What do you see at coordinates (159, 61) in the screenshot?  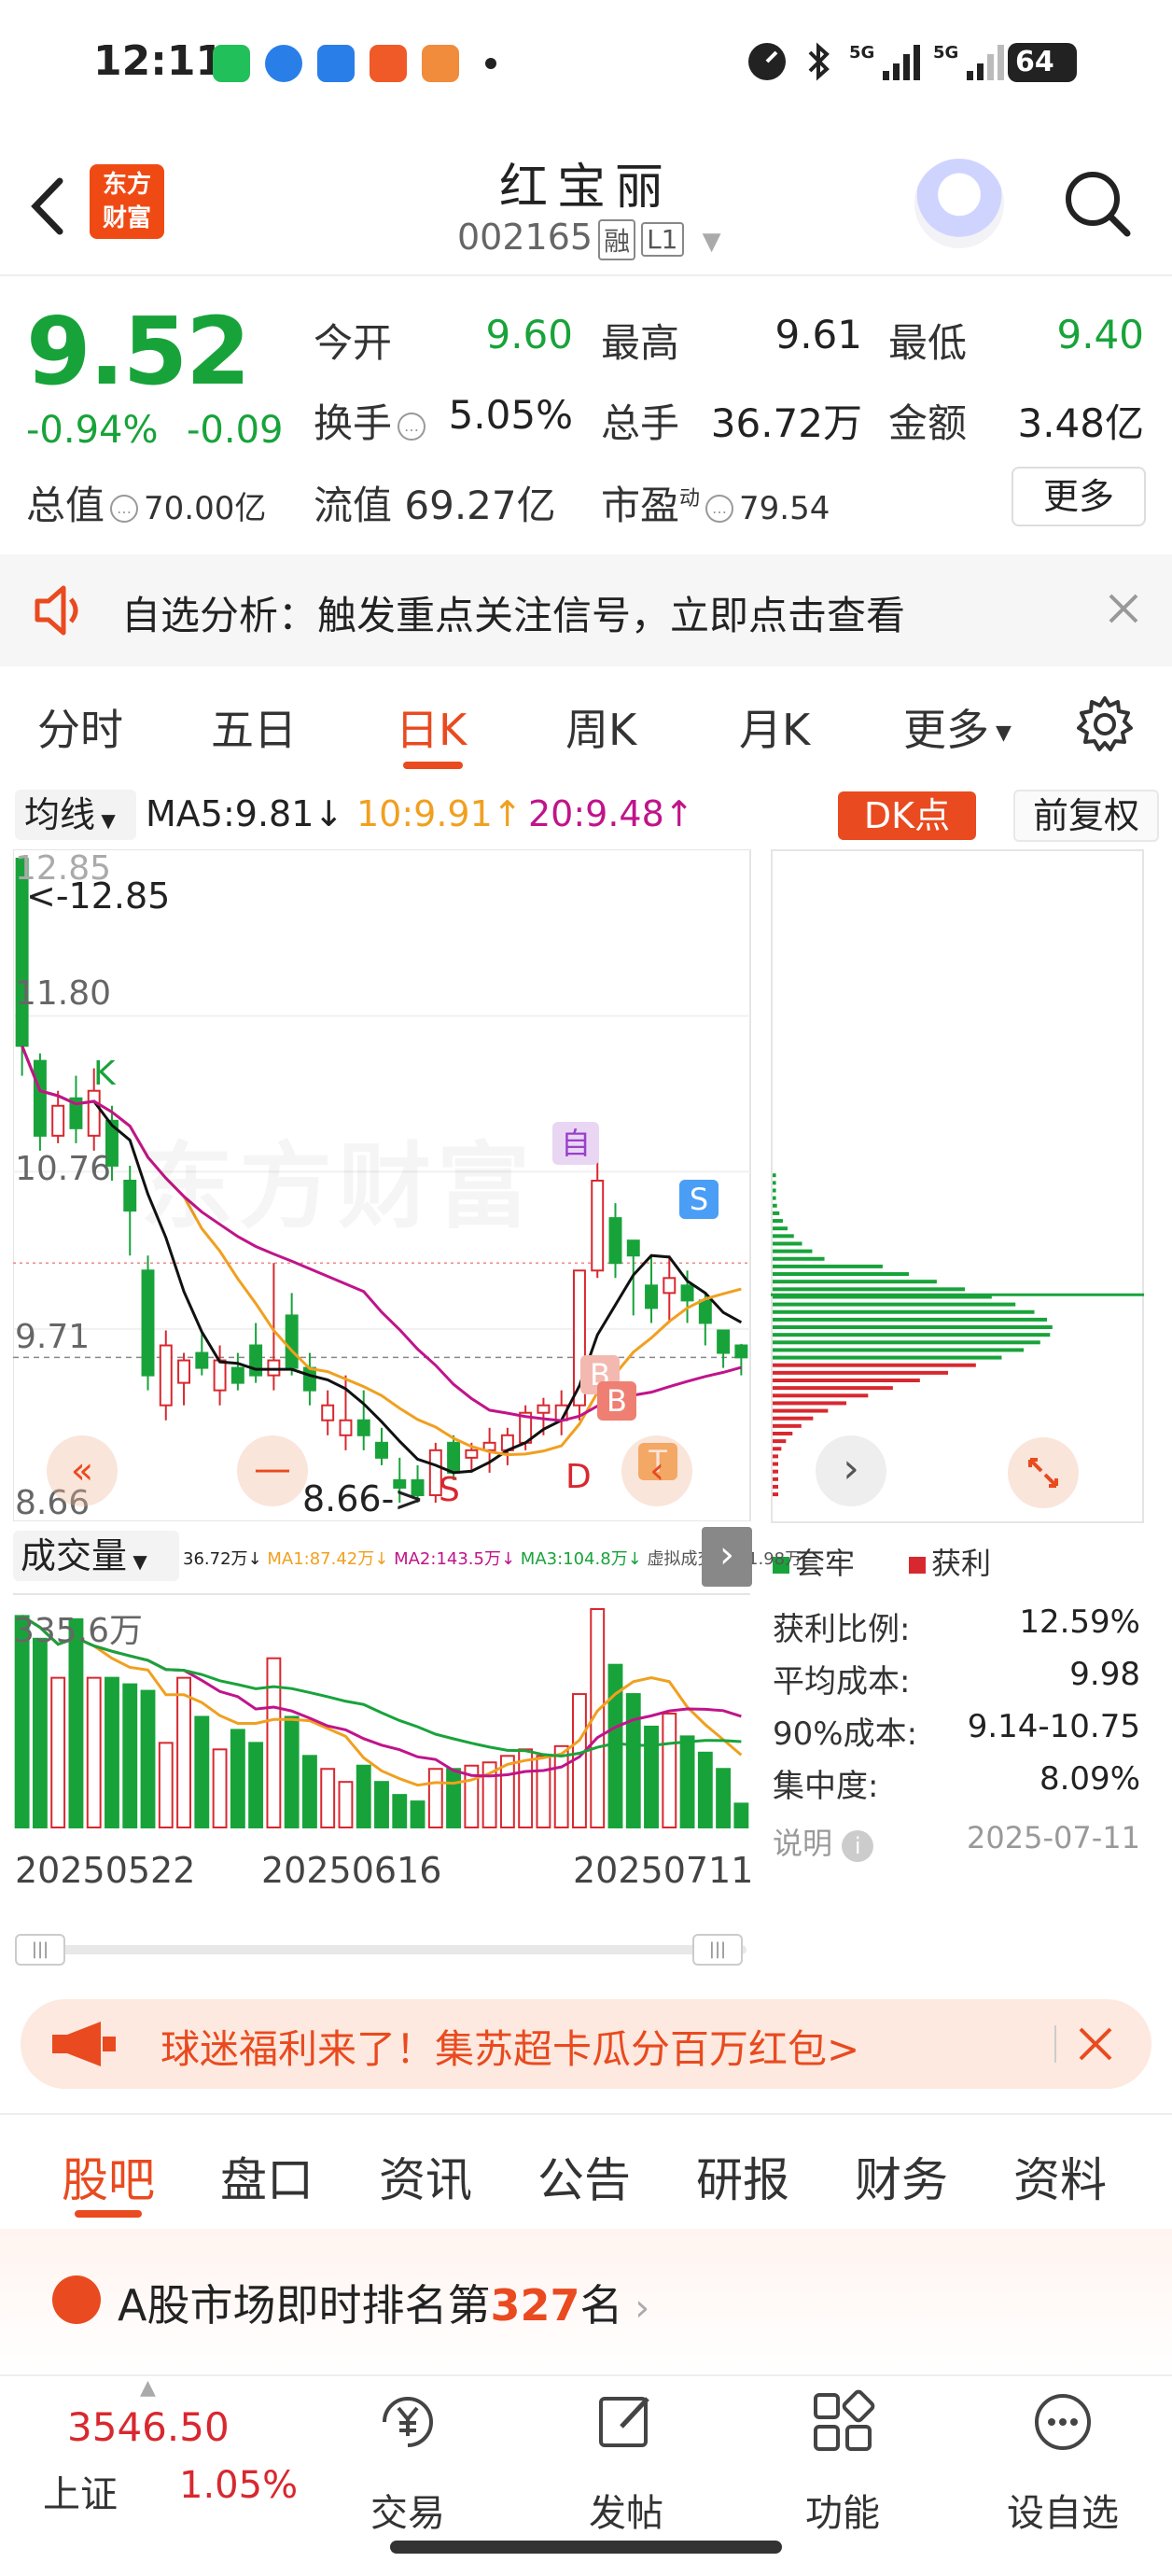 I see `status-time: 12:11` at bounding box center [159, 61].